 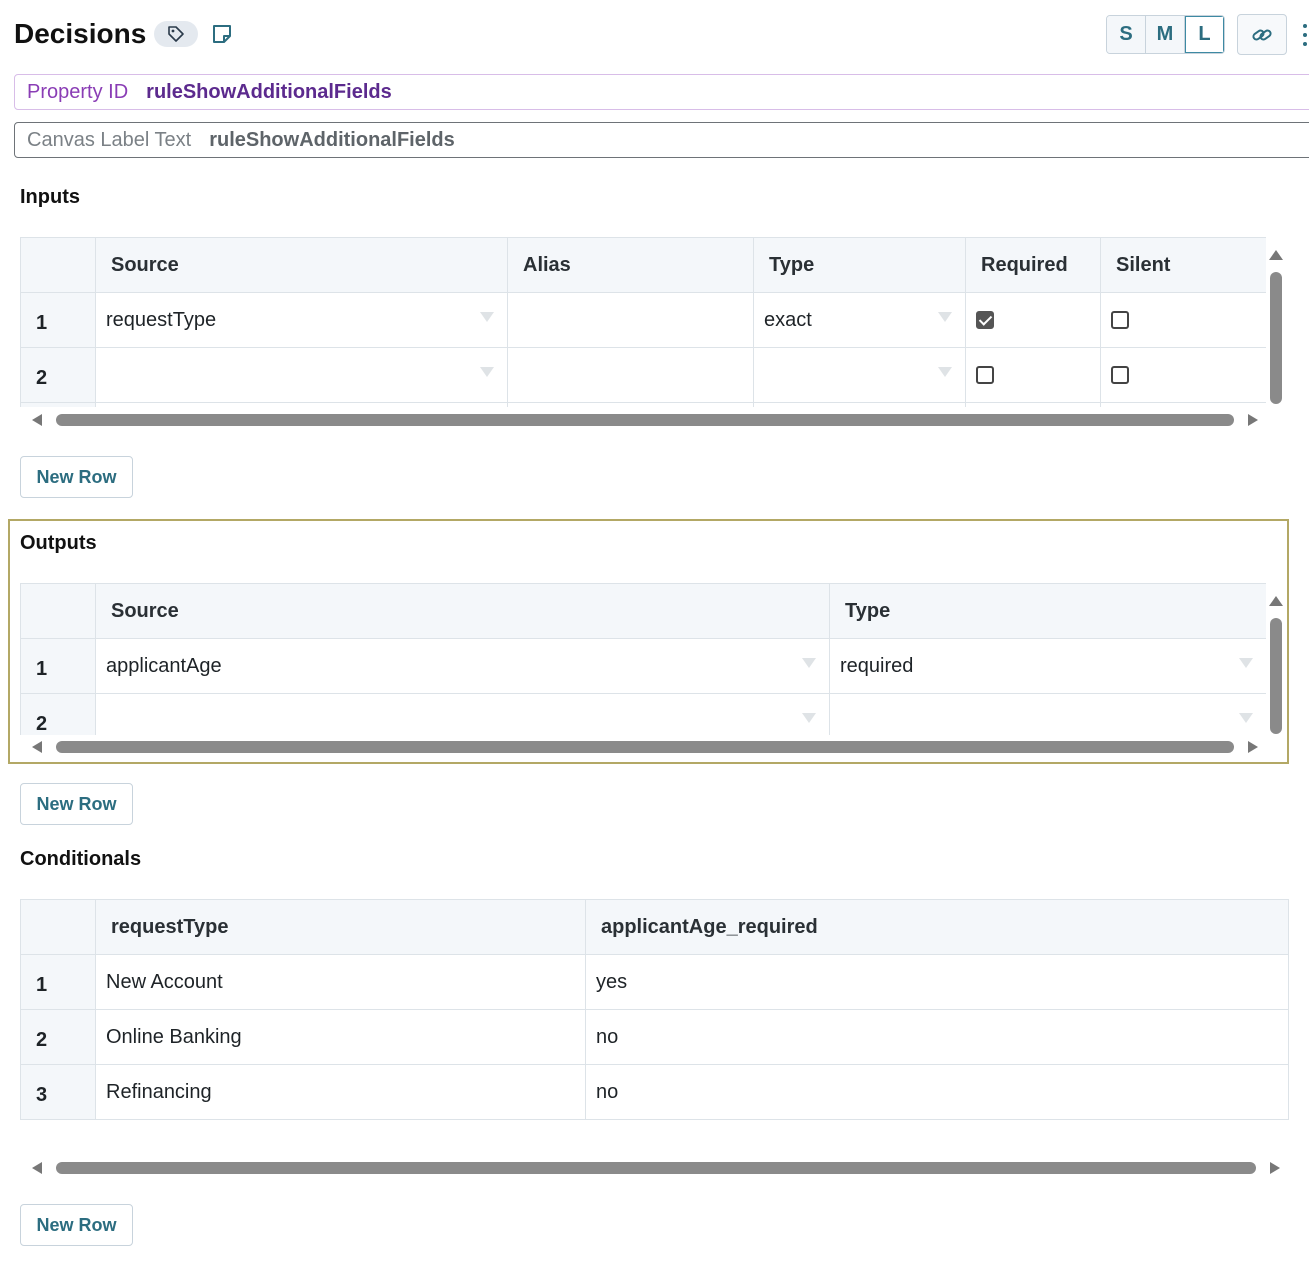 What do you see at coordinates (340, 982) in the screenshot?
I see `conditional-cell: New Account` at bounding box center [340, 982].